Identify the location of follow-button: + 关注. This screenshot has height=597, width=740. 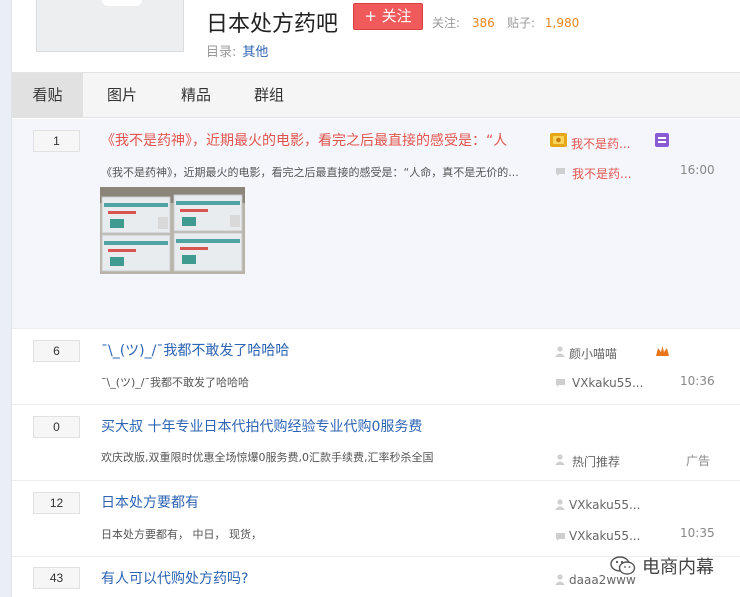
(388, 16).